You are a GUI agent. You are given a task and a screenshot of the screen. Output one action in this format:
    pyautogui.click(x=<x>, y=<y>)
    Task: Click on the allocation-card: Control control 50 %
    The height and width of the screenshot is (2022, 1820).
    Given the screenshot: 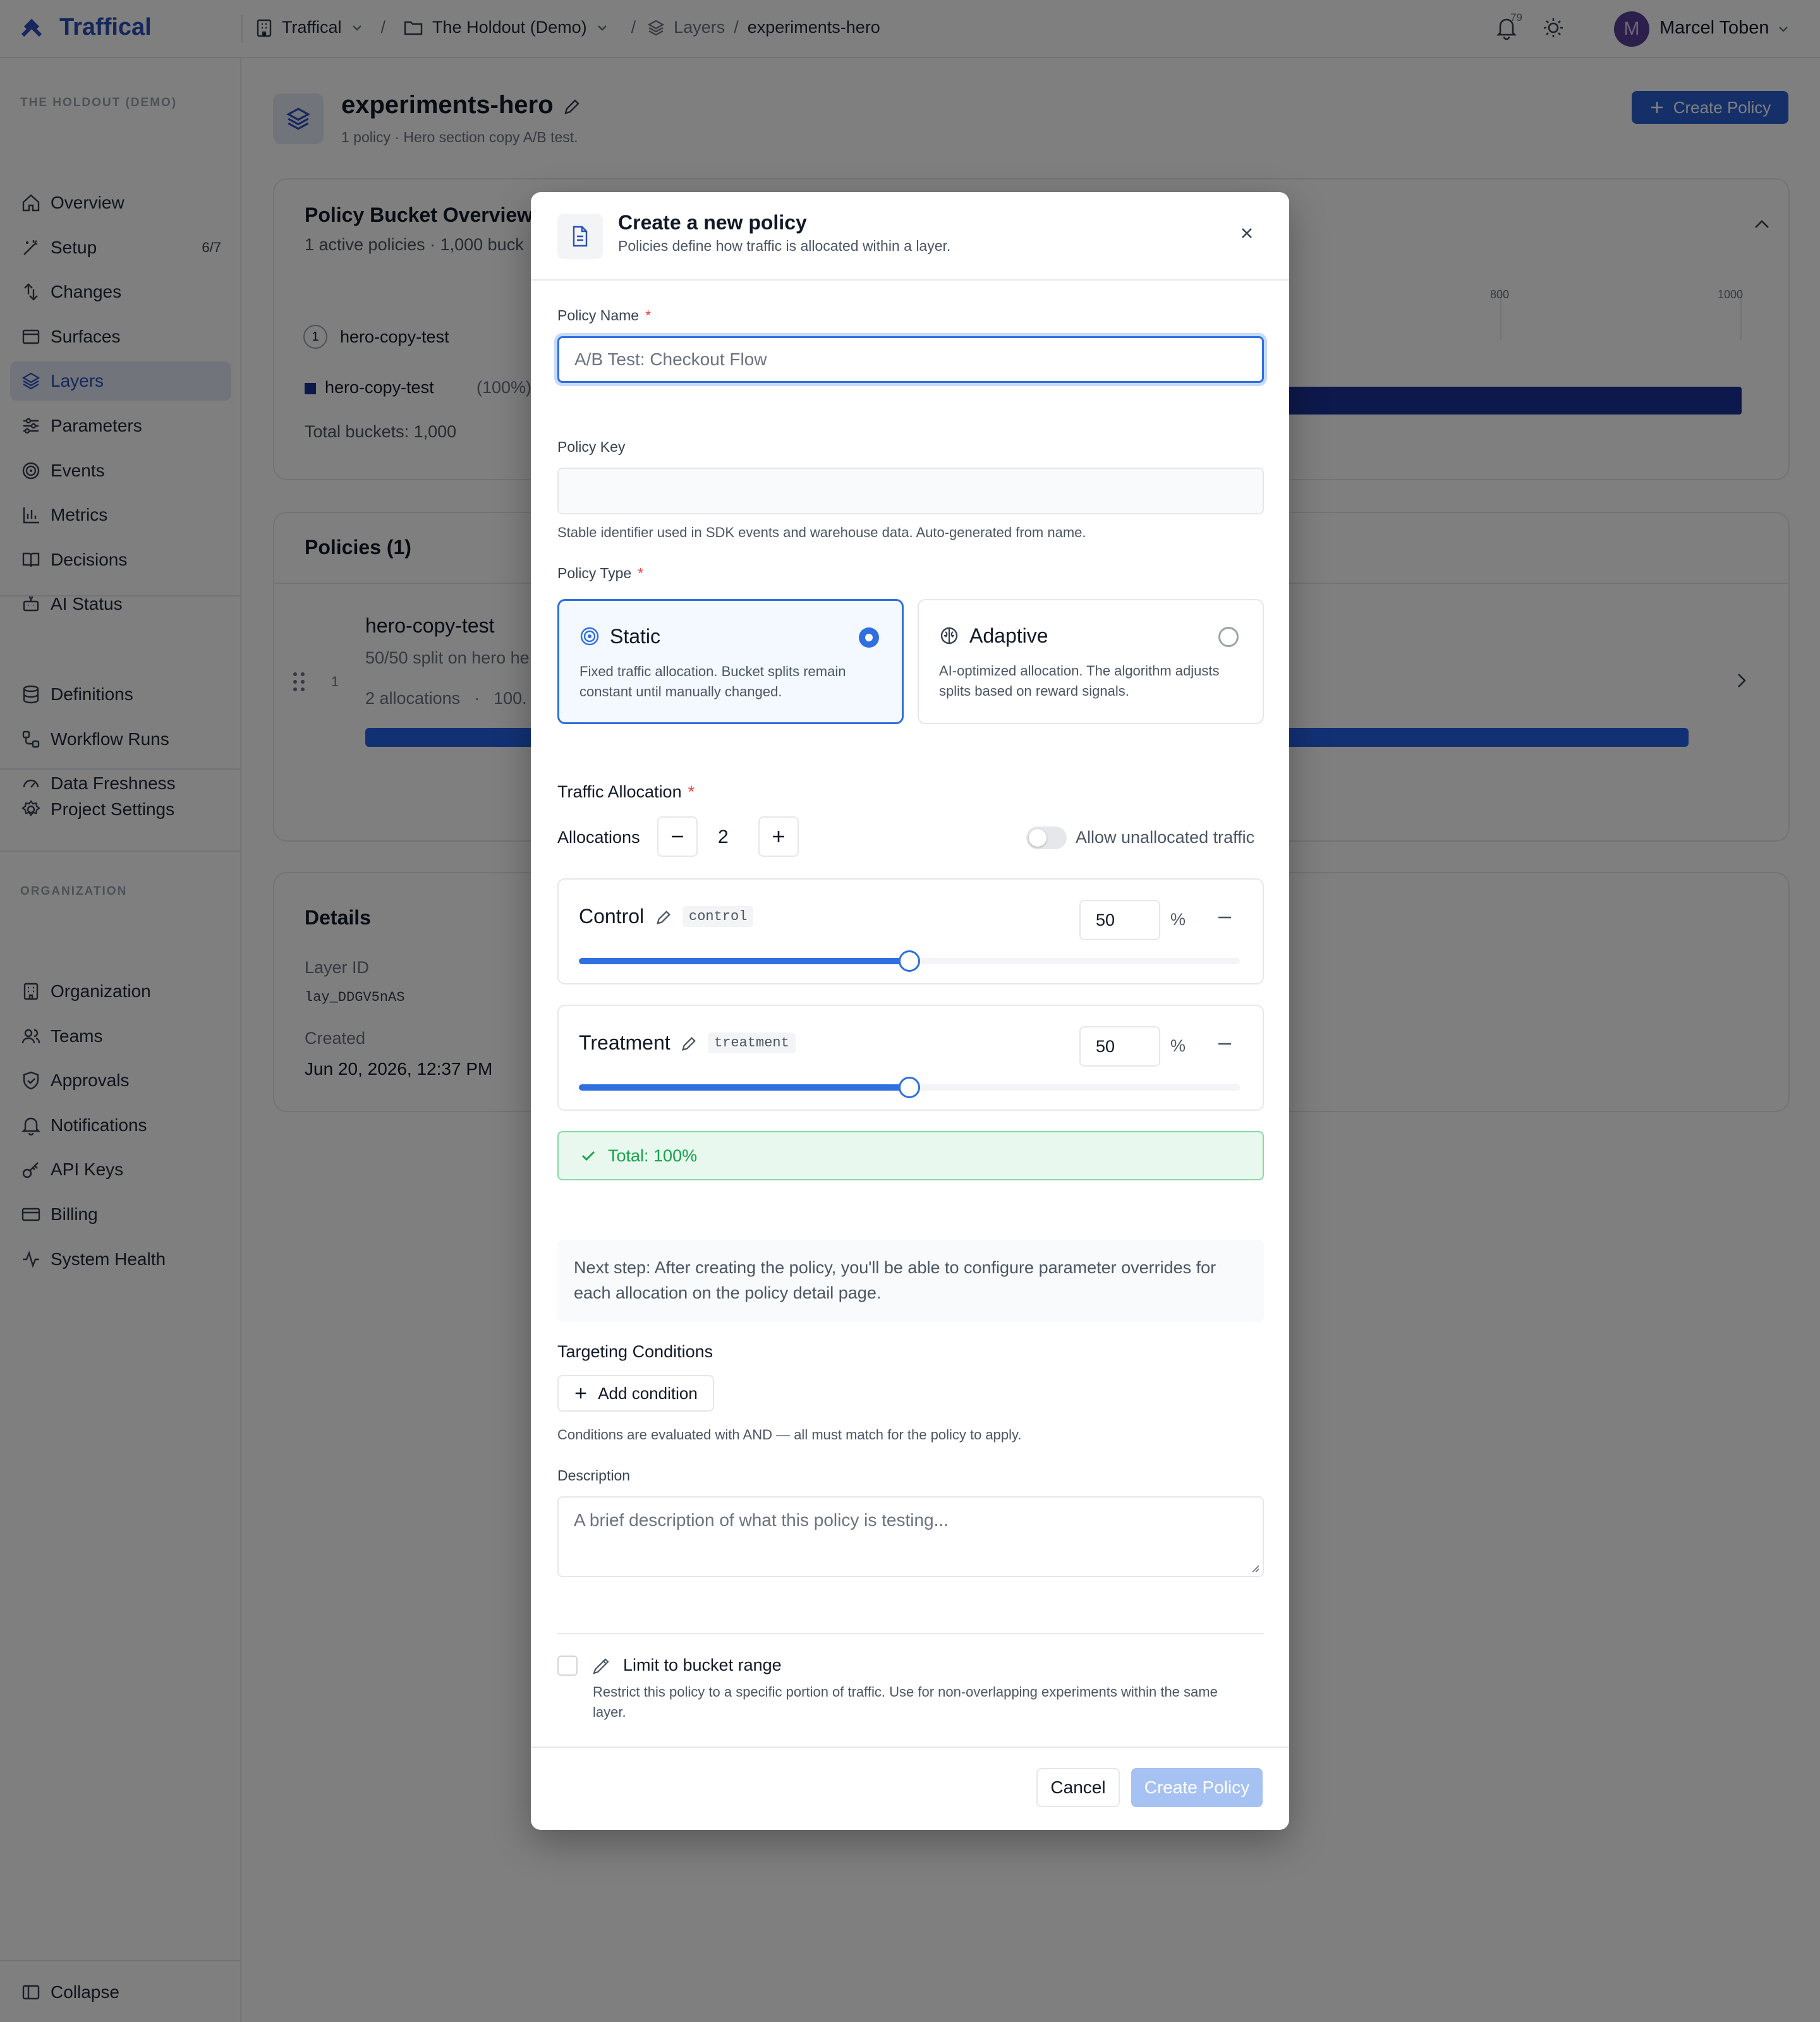 What is the action you would take?
    pyautogui.click(x=910, y=931)
    